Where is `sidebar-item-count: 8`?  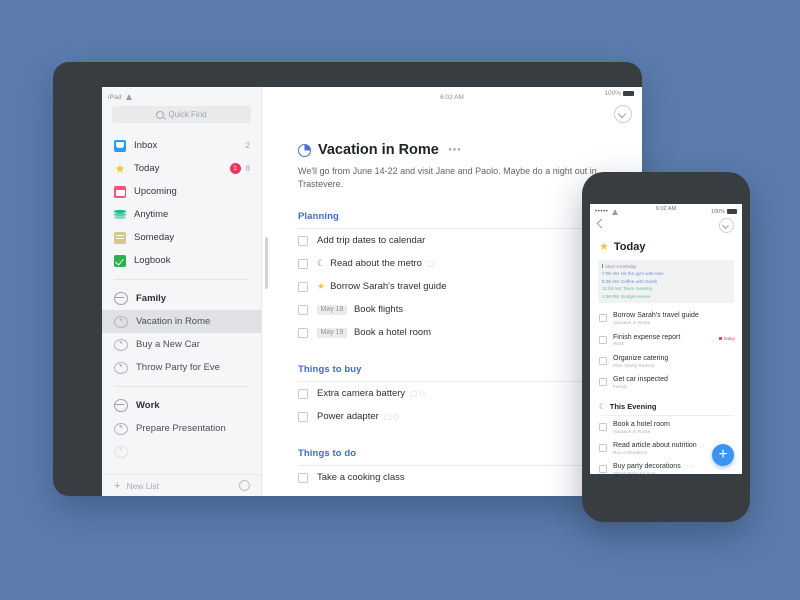 sidebar-item-count: 8 is located at coordinates (247, 168).